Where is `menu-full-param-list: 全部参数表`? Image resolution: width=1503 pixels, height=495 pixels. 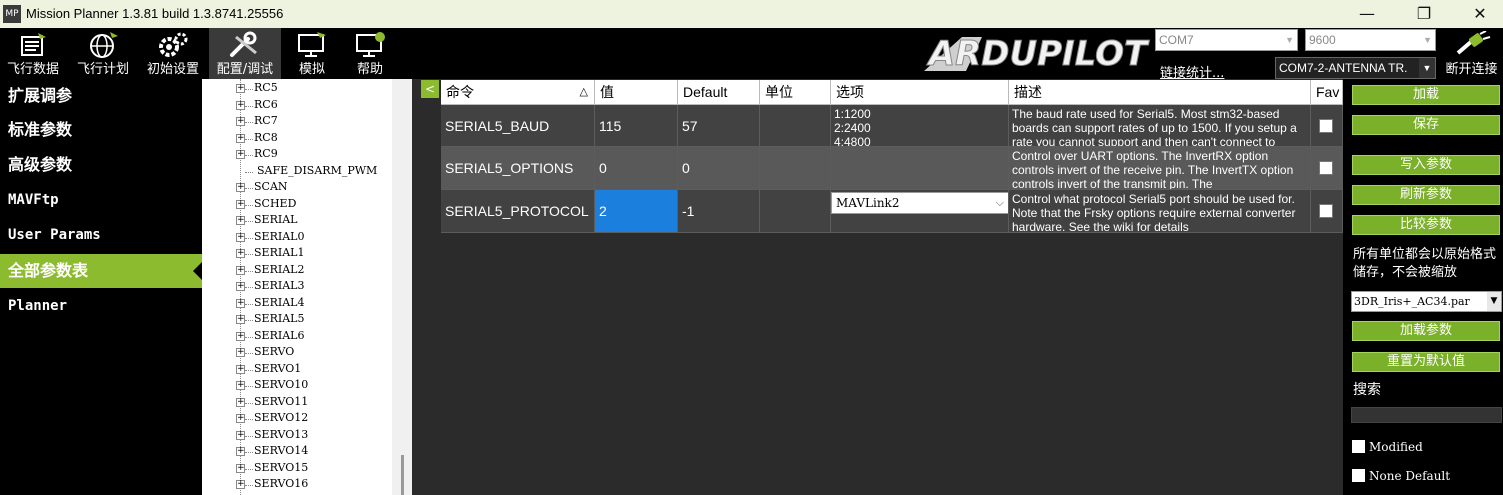 menu-full-param-list: 全部参数表 is located at coordinates (101, 271).